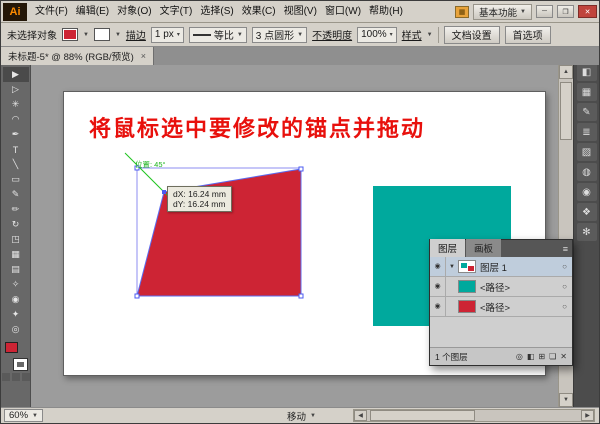 Image resolution: width=600 pixels, height=424 pixels. Describe the element at coordinates (23, 415) in the screenshot. I see `zoom-select: 60% ▼` at that location.